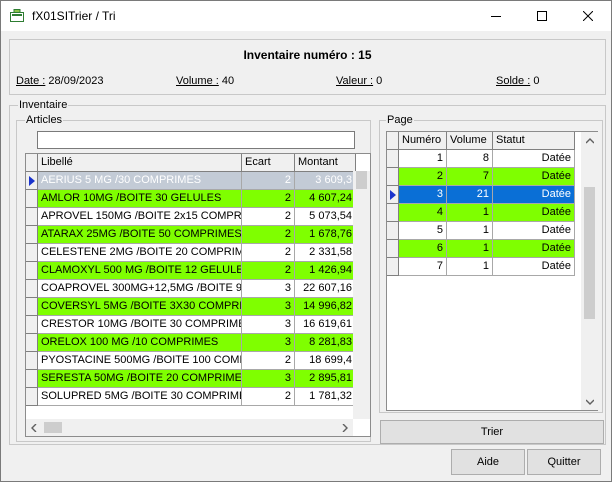  Describe the element at coordinates (325, 379) in the screenshot. I see `cell-montant: 2 895,81` at that location.